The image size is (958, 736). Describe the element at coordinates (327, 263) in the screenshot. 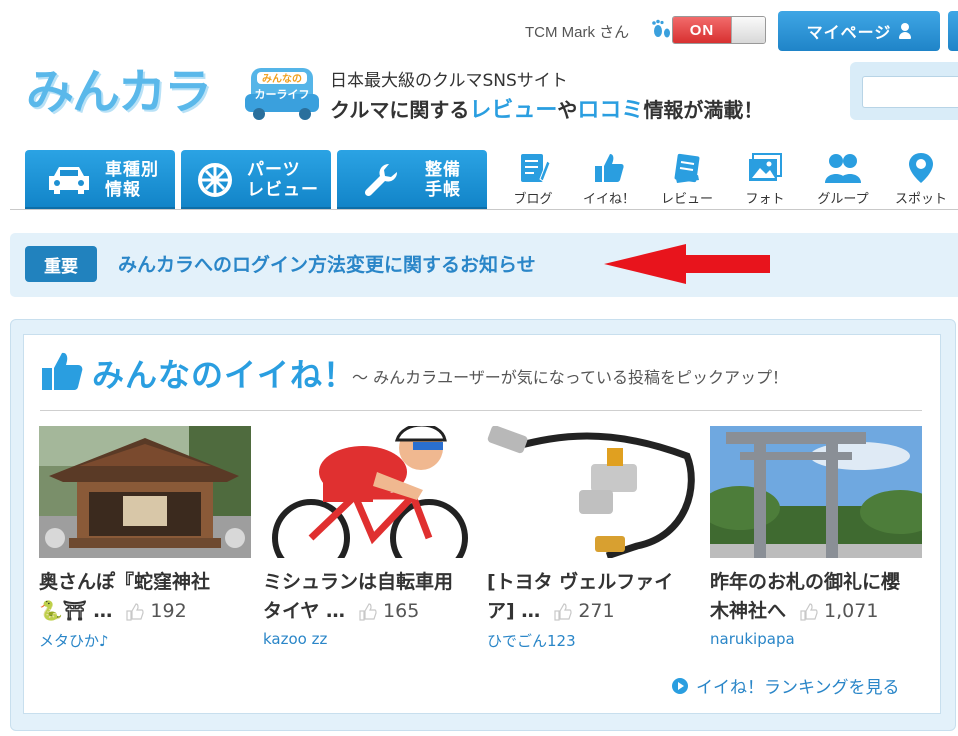

I see `notice-link: みんカラへのログイン方法変更に関するお知らせ` at that location.